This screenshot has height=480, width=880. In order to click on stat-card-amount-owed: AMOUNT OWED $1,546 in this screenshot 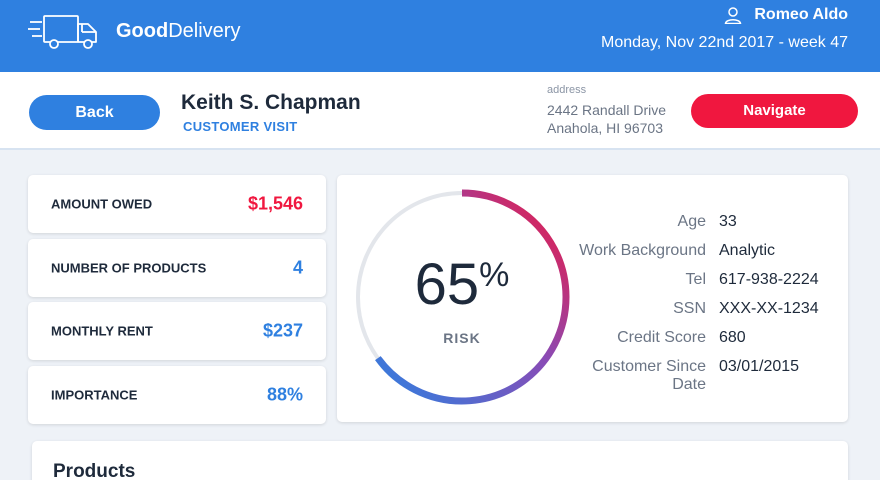, I will do `click(177, 204)`.